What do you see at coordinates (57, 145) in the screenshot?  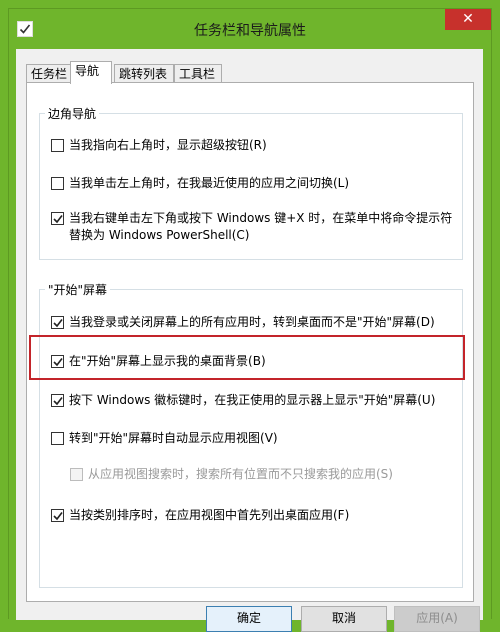 I see `checkbox-show-charms` at bounding box center [57, 145].